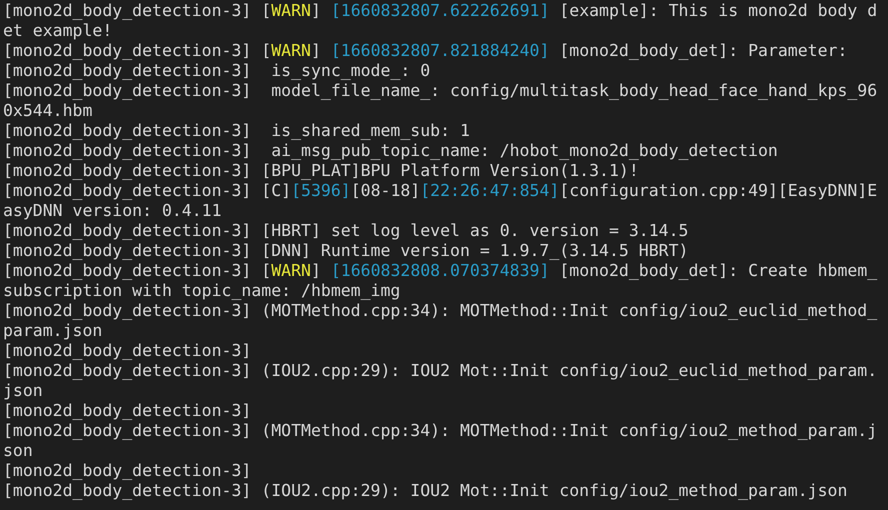 Image resolution: width=888 pixels, height=510 pixels. Describe the element at coordinates (718, 270) in the screenshot. I see `log-text: [mono2d_body_det]: Create hbmem_` at that location.